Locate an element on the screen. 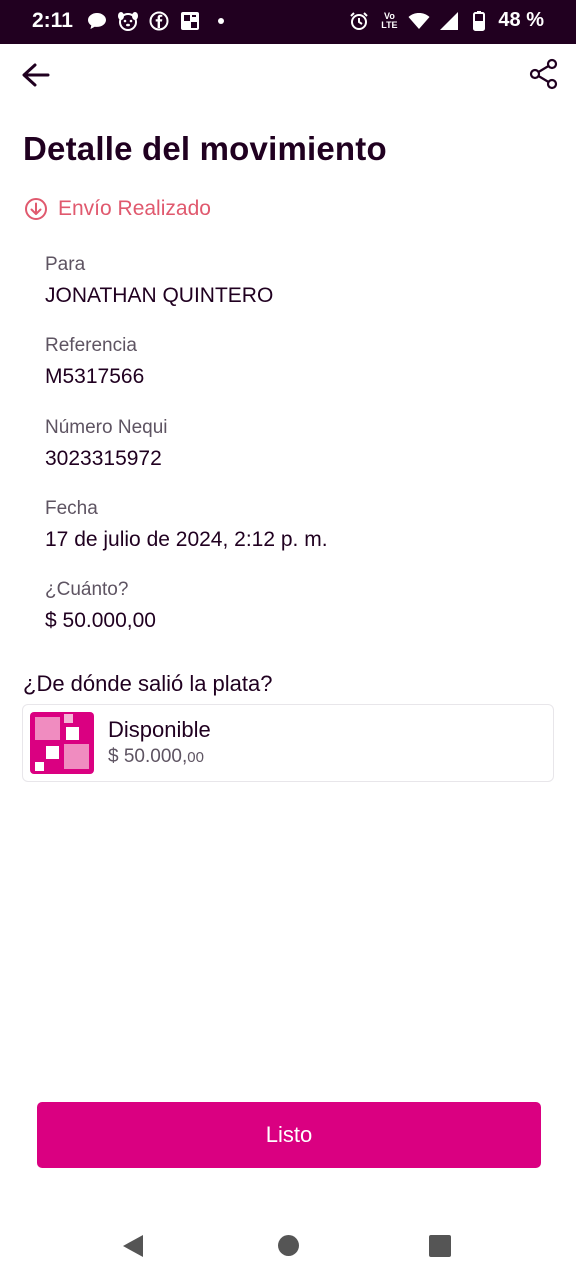  app-bar is located at coordinates (288, 76).